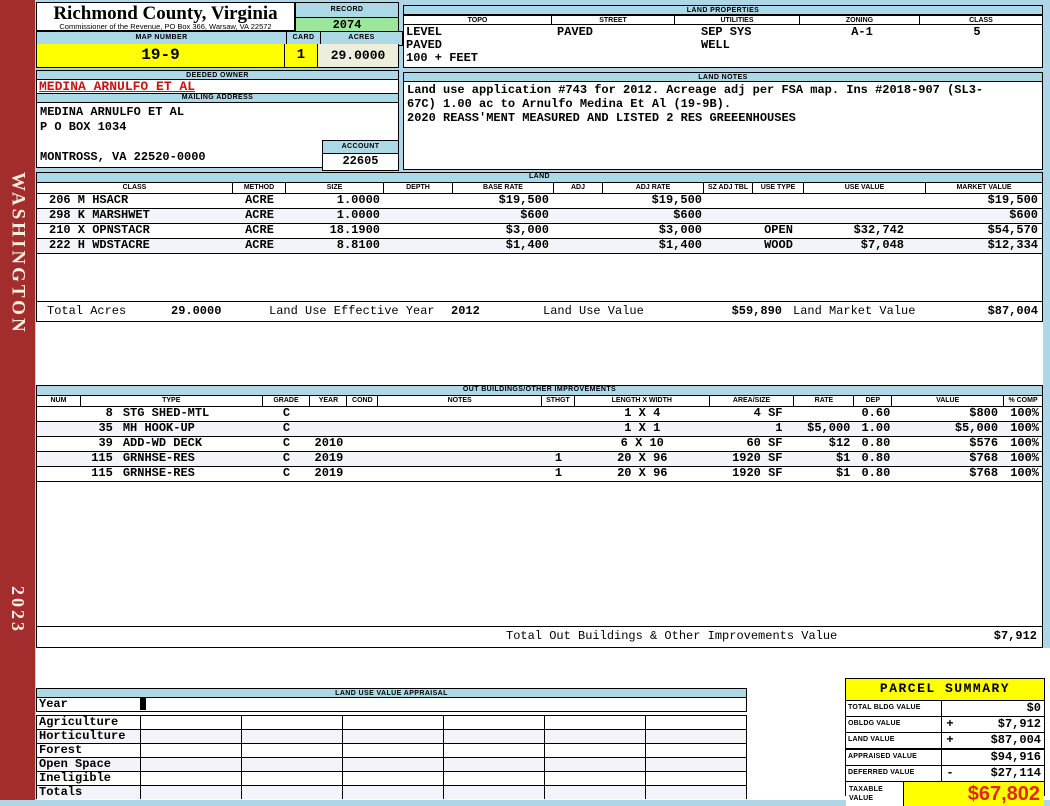 This screenshot has width=1050, height=806. What do you see at coordinates (89, 736) in the screenshot?
I see `appraisal-row-label: Horticulture` at bounding box center [89, 736].